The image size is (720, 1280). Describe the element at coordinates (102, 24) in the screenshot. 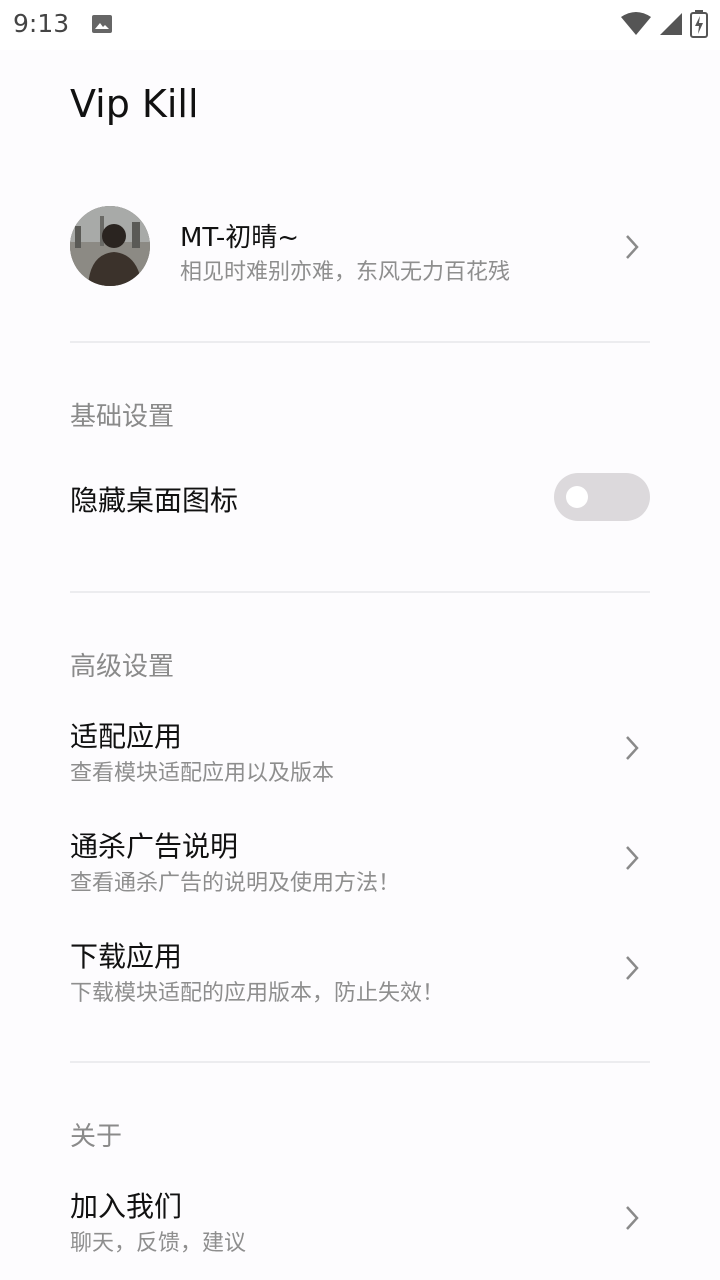

I see `image-icon` at that location.